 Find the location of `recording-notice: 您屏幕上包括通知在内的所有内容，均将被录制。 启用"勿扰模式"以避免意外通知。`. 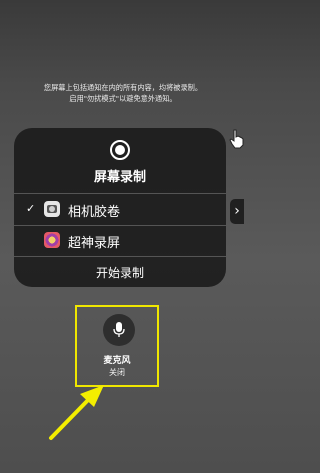

recording-notice: 您屏幕上包括通知在内的所有内容，均将被录制。 启用"勿扰模式"以避免意外通知。 is located at coordinates (123, 93).